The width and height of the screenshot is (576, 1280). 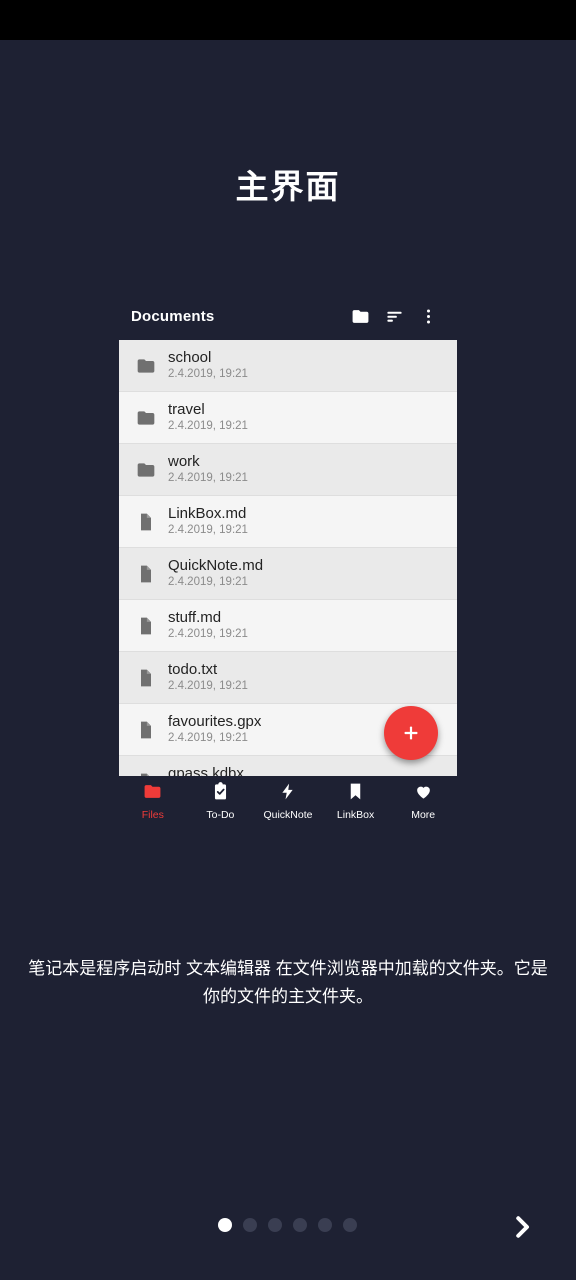 What do you see at coordinates (288, 418) in the screenshot?
I see `file-list-item: travel 2.4.2019, 19:21` at bounding box center [288, 418].